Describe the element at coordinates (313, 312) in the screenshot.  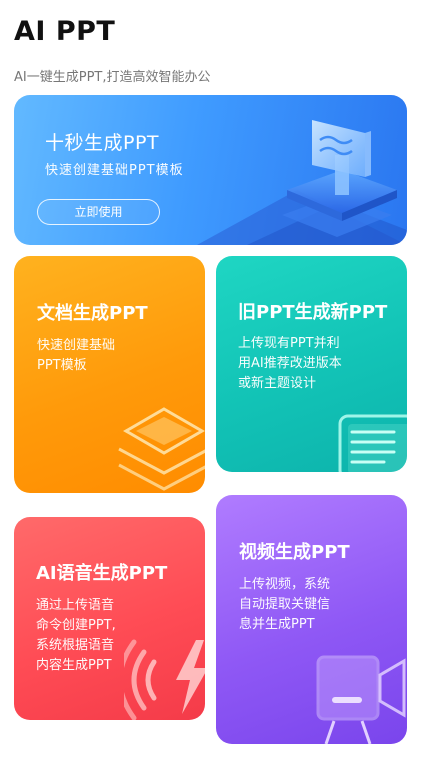
I see `card-title: 旧PPT生成新PPT` at that location.